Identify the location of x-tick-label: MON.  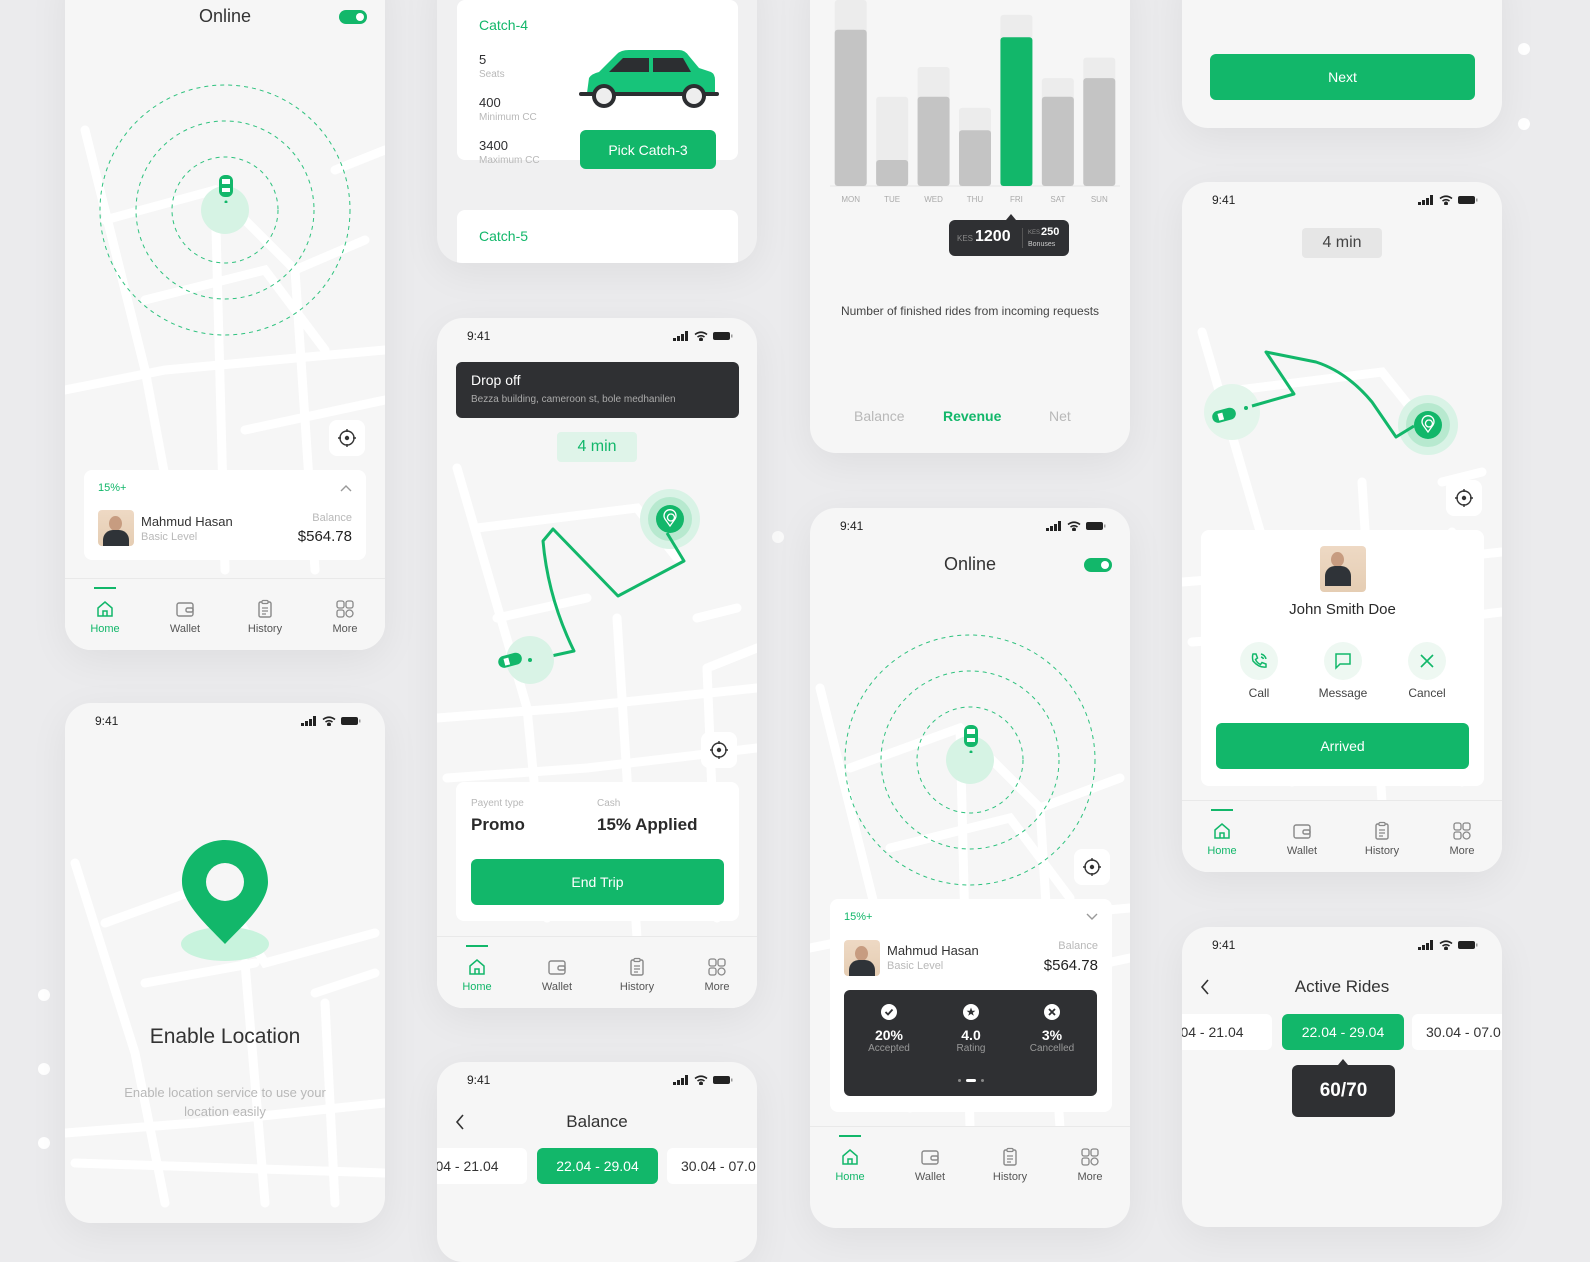
(851, 199).